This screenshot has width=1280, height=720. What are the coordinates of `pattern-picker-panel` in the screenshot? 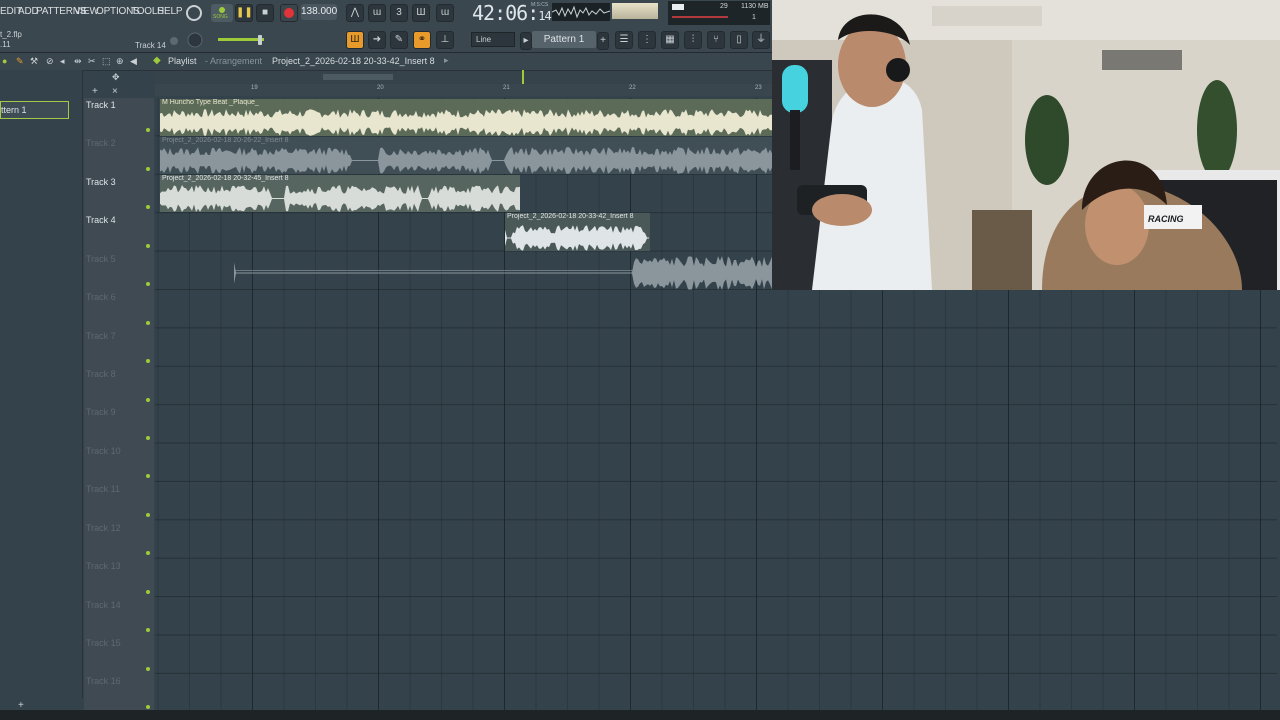 It's located at (41, 384).